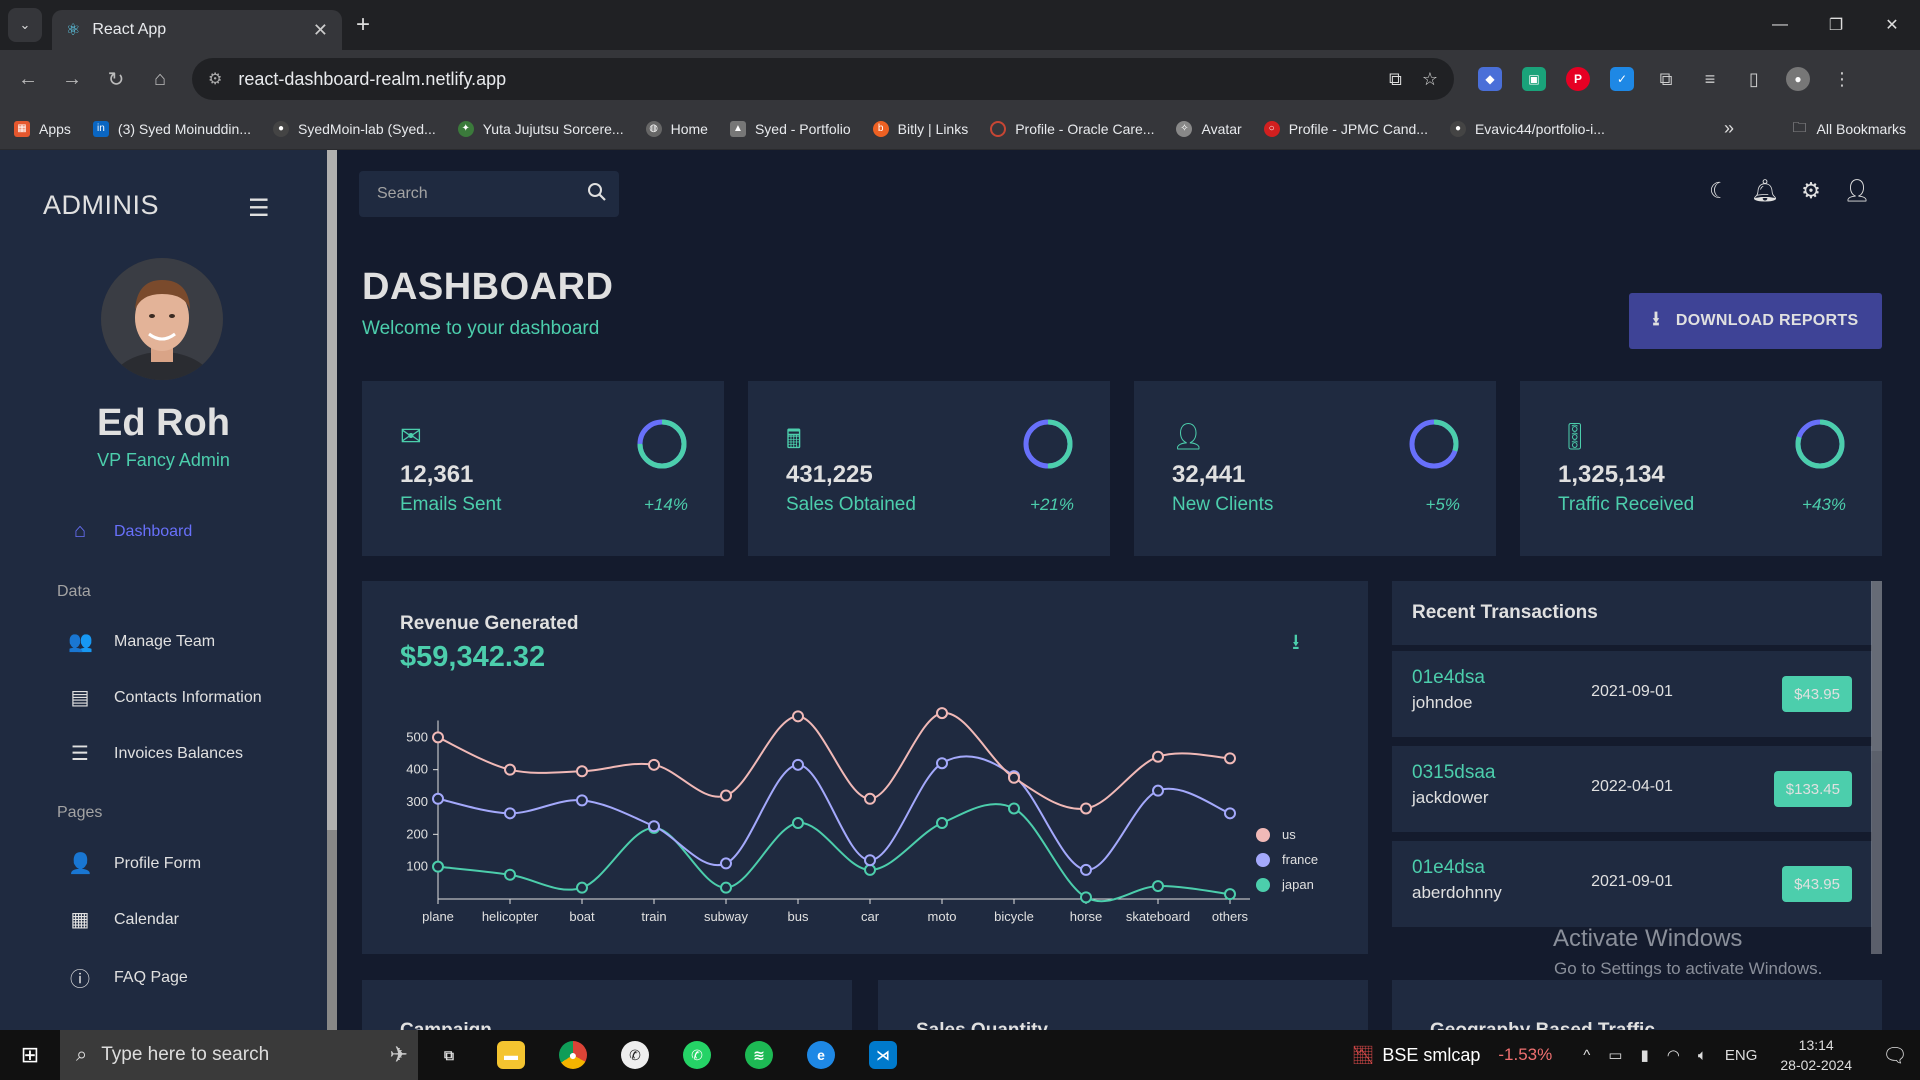  I want to click on sidebar-item-faq: ⓘ FAQ Page, so click(128, 977).